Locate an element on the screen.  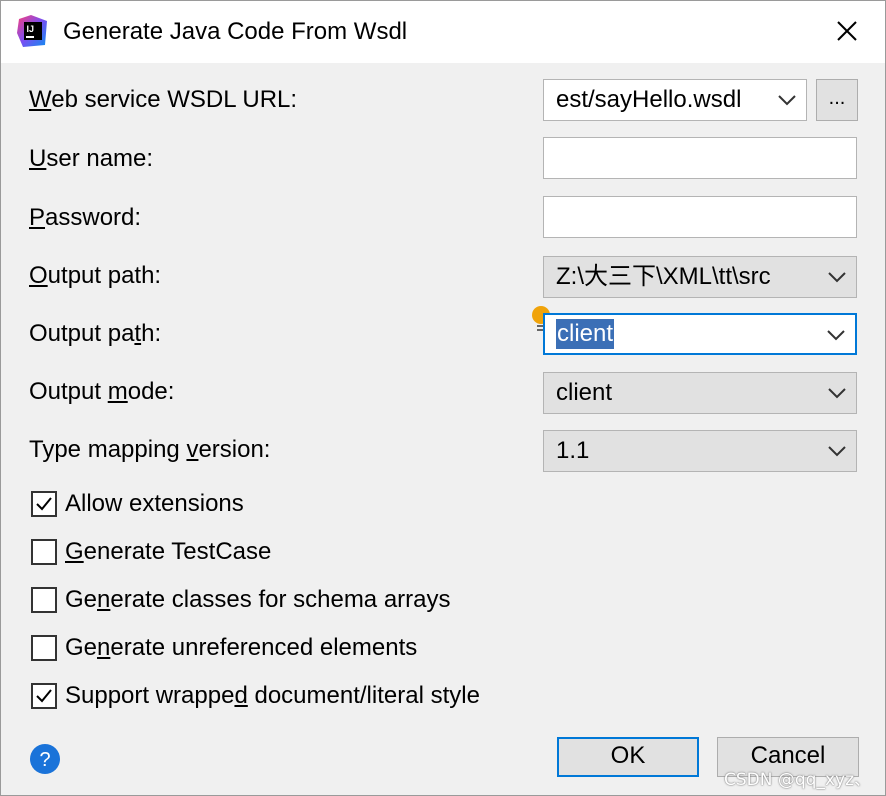
intellij-idea-icon: IJ is located at coordinates (32, 31).